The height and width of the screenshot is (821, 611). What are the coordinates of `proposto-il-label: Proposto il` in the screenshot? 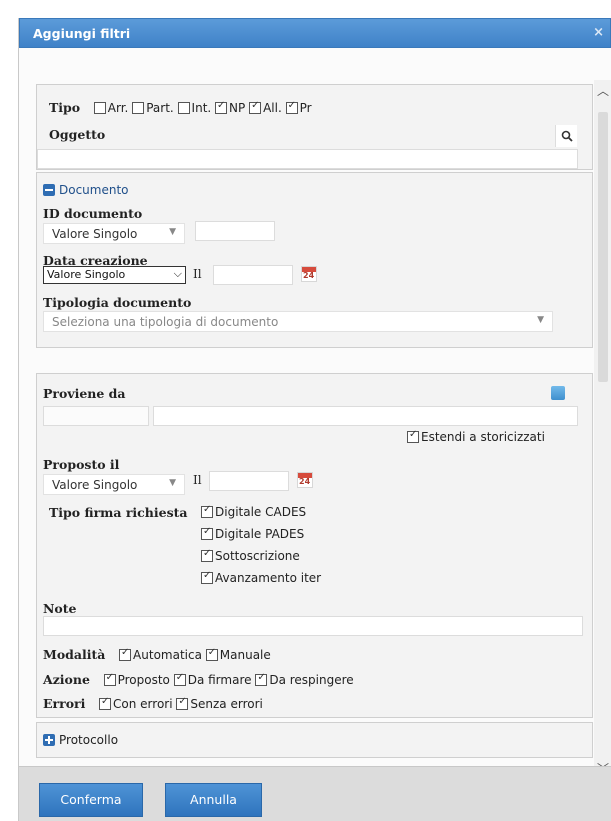 It's located at (81, 464).